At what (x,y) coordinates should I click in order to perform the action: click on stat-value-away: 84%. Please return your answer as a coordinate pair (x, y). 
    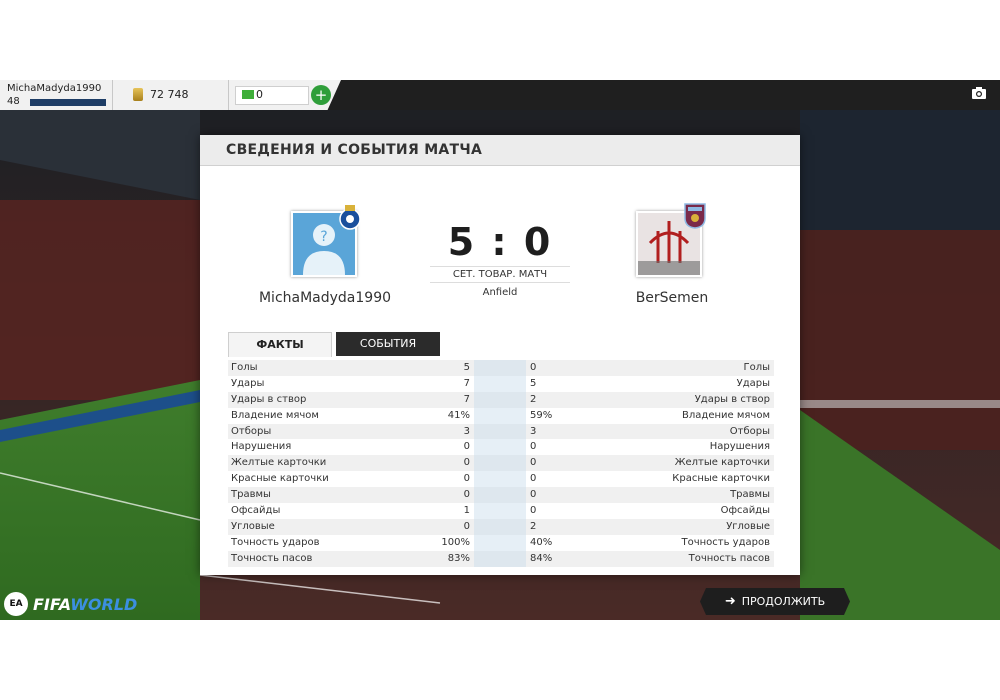
    Looking at the image, I should click on (541, 558).